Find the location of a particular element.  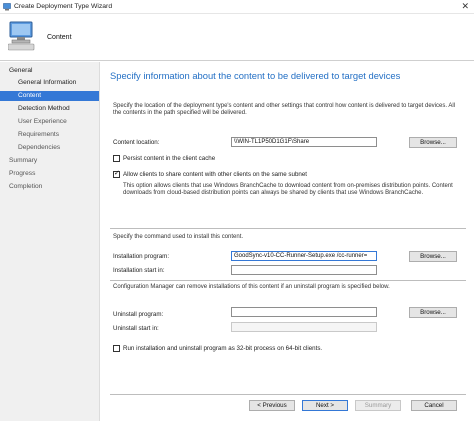

nav-item-requirements: Requirements is located at coordinates (49, 135).